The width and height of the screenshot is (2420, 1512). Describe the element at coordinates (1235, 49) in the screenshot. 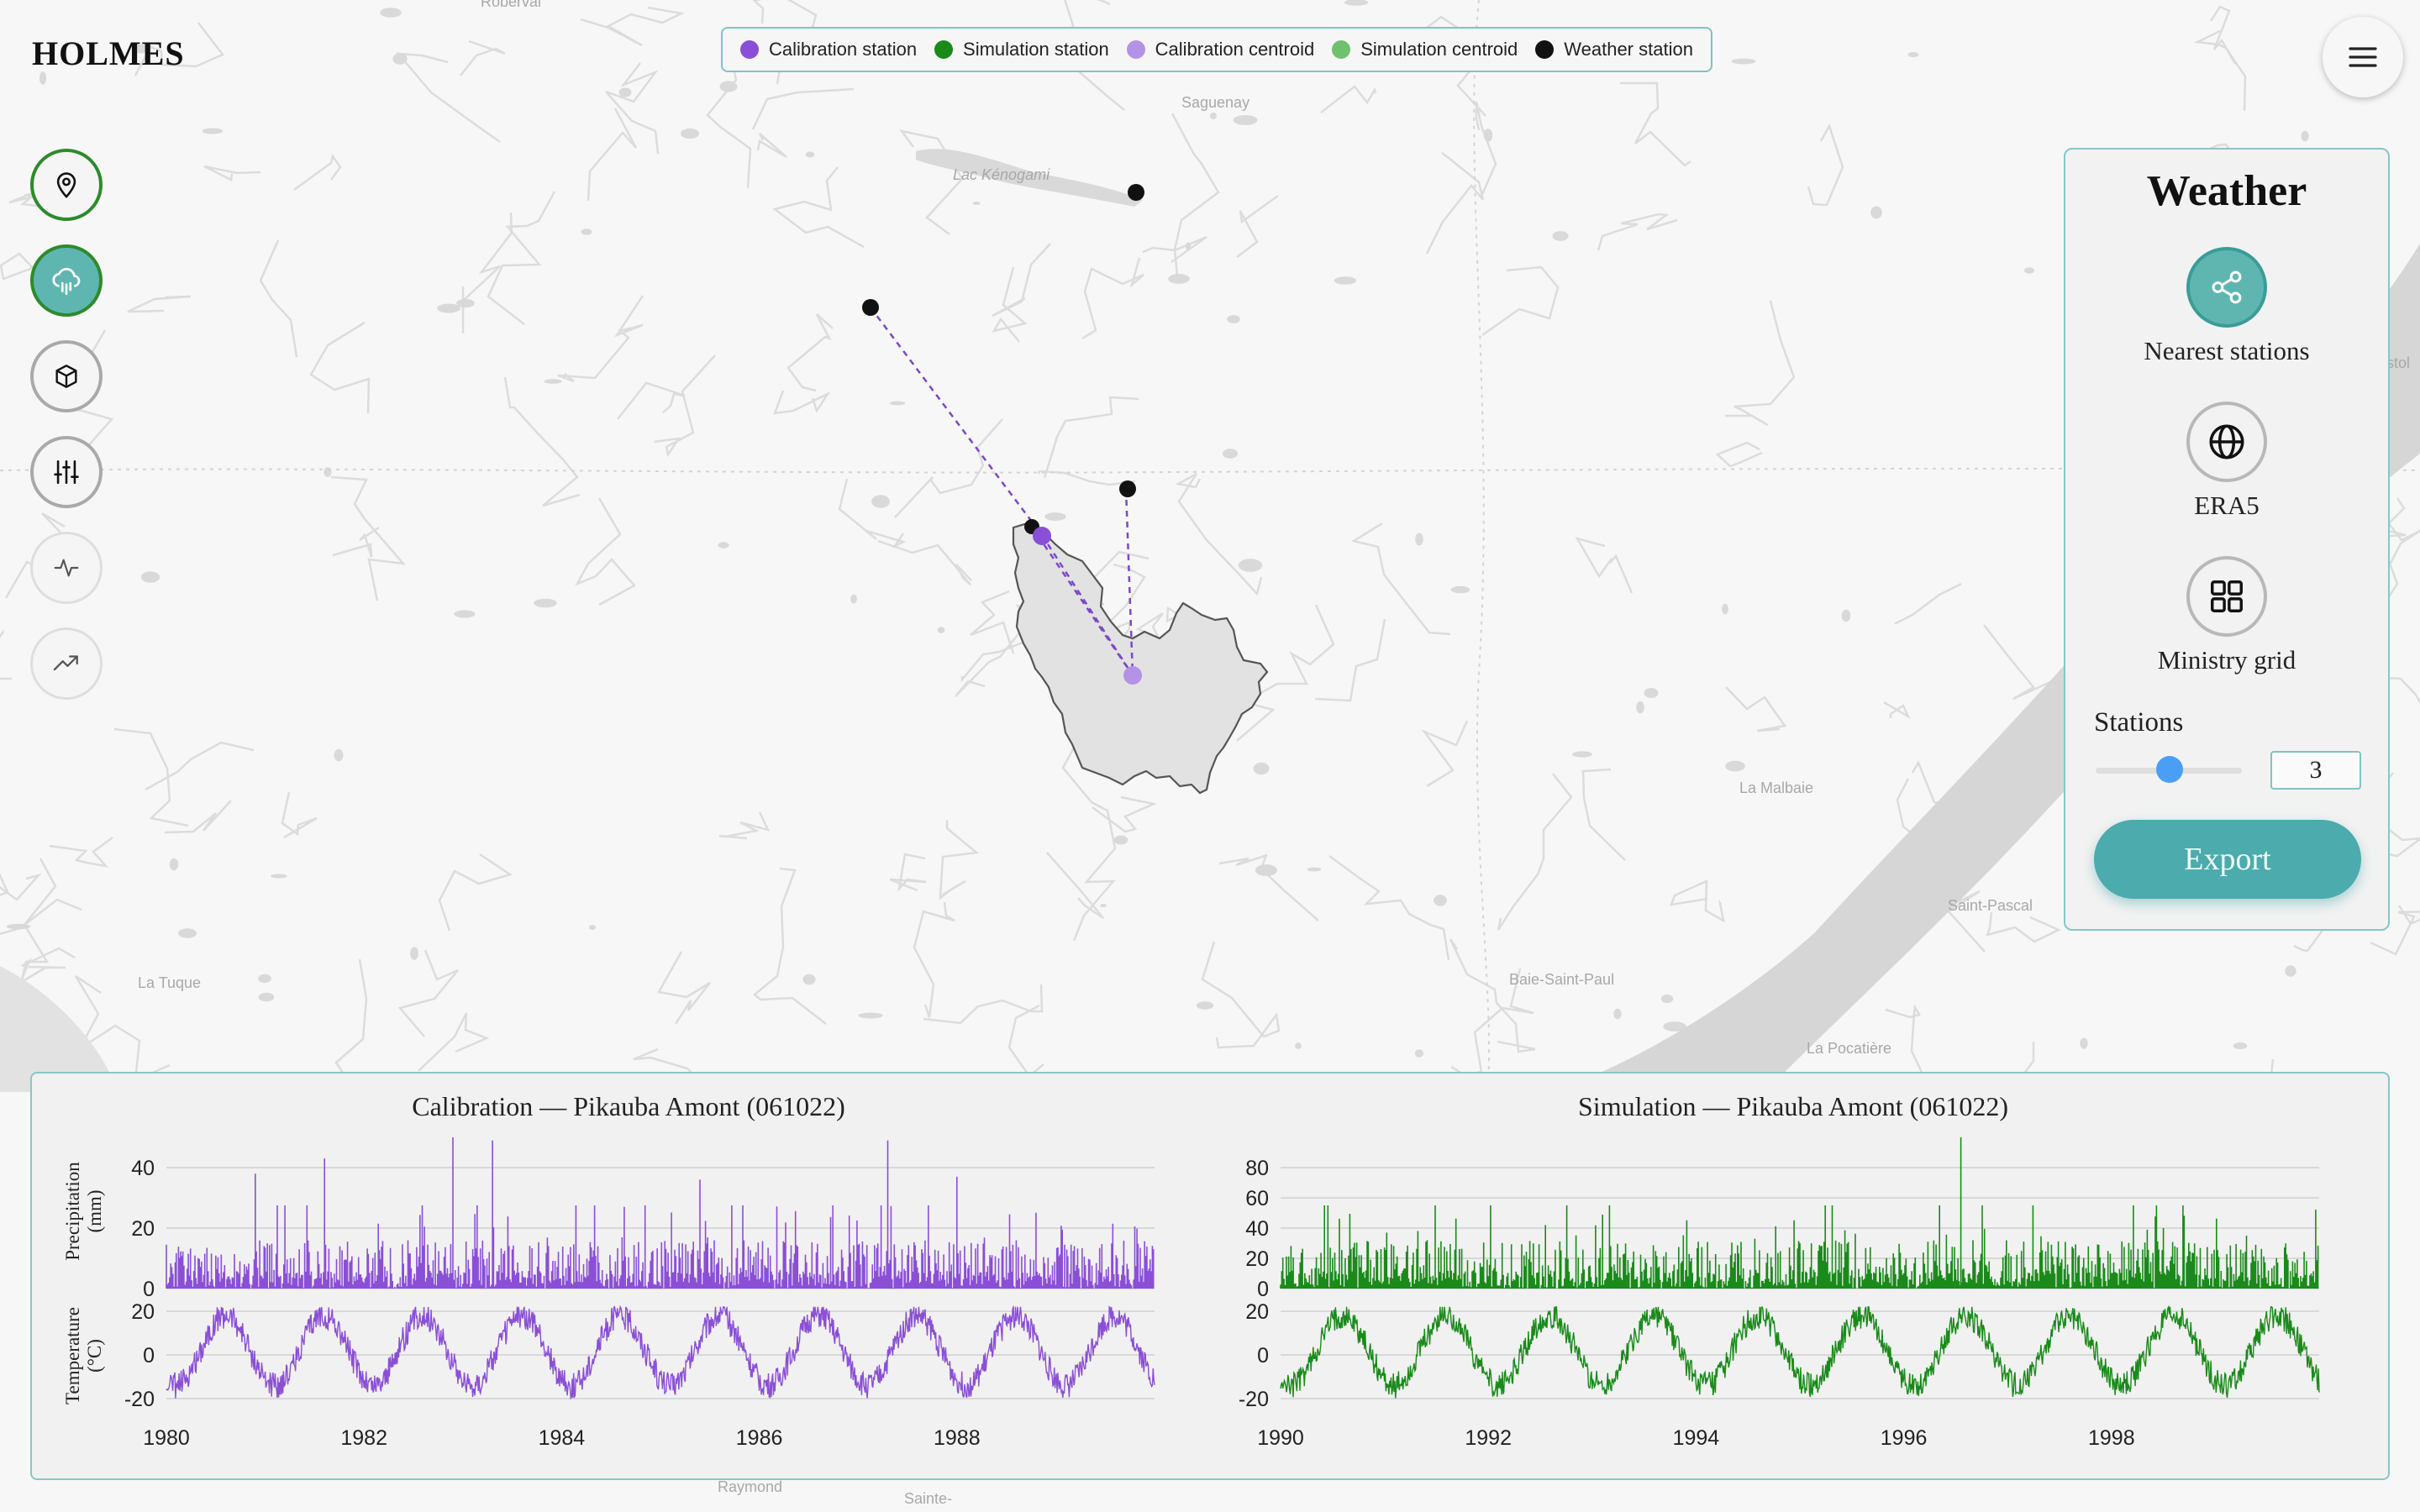

I see `legend-label: Calibration centroid` at that location.